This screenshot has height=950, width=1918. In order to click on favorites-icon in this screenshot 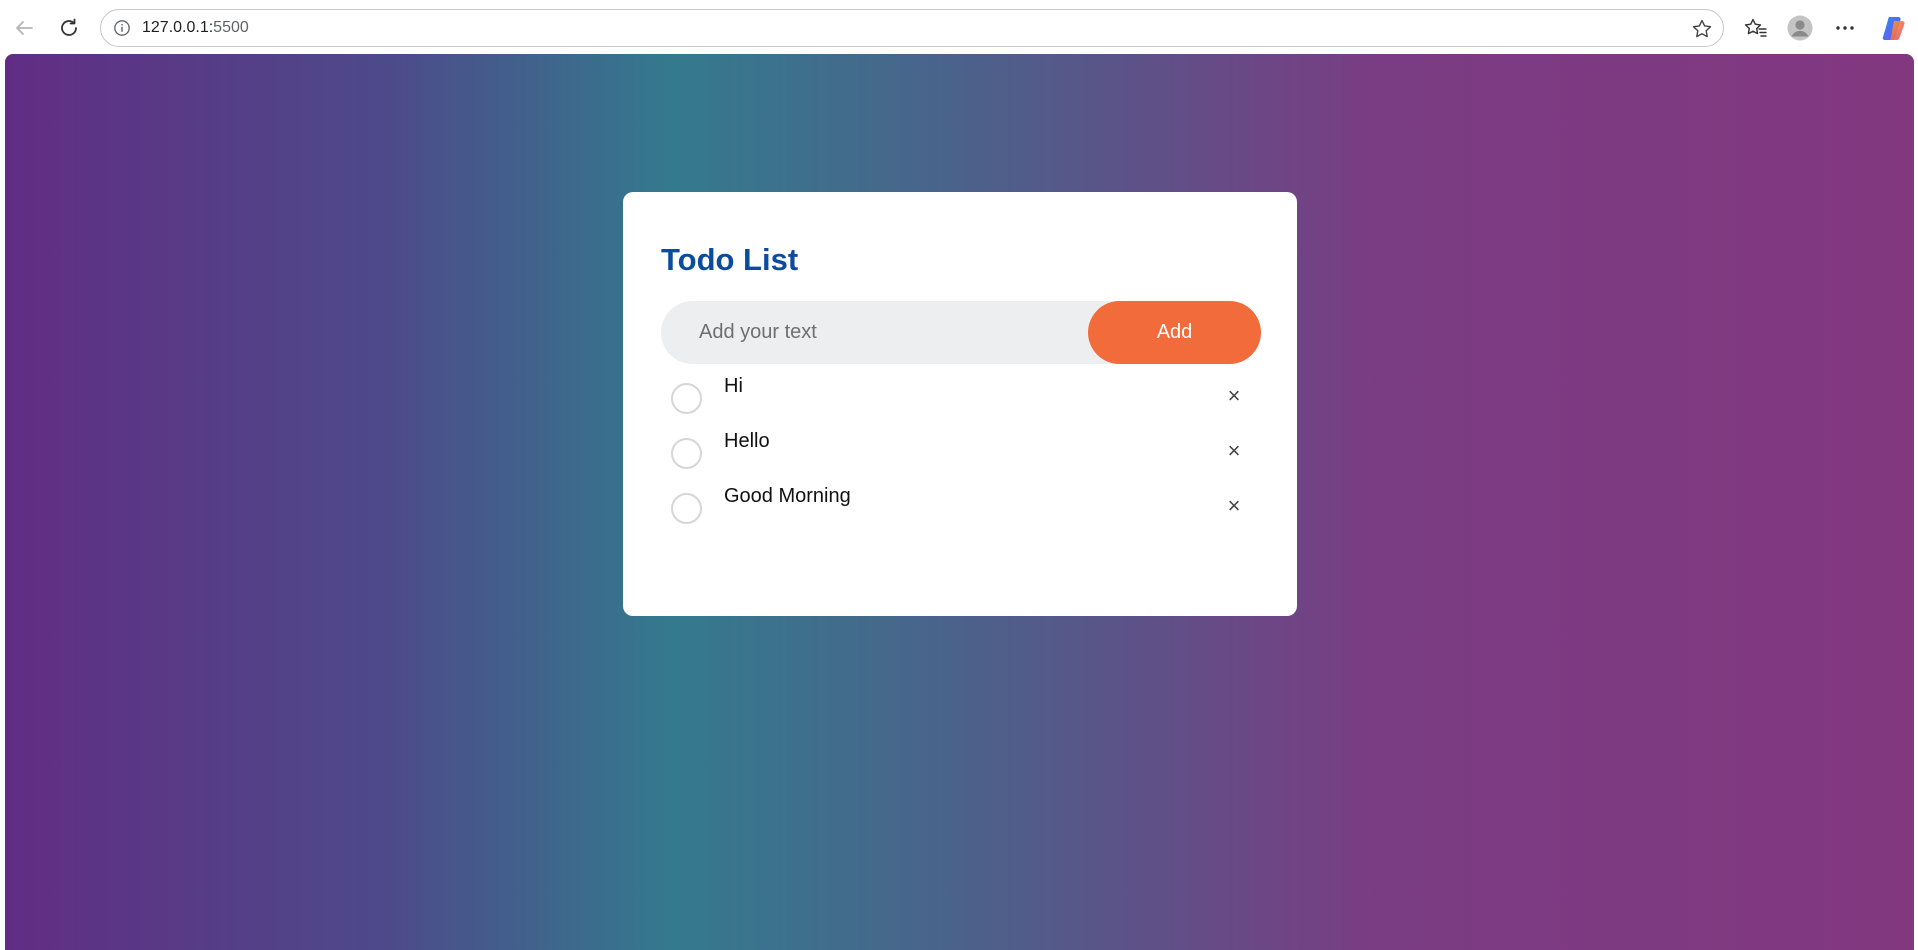, I will do `click(1756, 28)`.